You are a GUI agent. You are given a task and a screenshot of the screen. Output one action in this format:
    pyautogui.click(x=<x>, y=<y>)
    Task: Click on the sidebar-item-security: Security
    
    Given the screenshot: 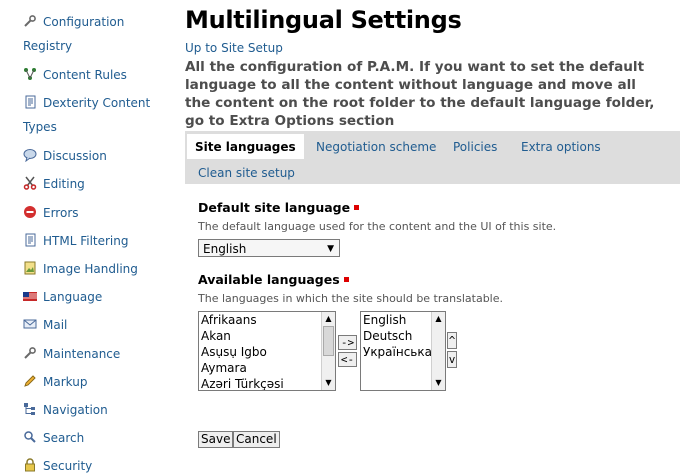 What is the action you would take?
    pyautogui.click(x=57, y=465)
    